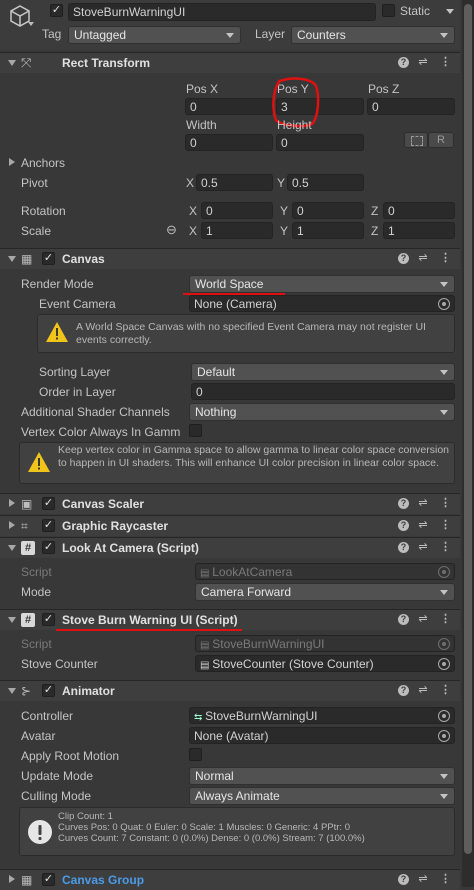 This screenshot has height=890, width=474. What do you see at coordinates (388, 10) in the screenshot?
I see `static-checkbox` at bounding box center [388, 10].